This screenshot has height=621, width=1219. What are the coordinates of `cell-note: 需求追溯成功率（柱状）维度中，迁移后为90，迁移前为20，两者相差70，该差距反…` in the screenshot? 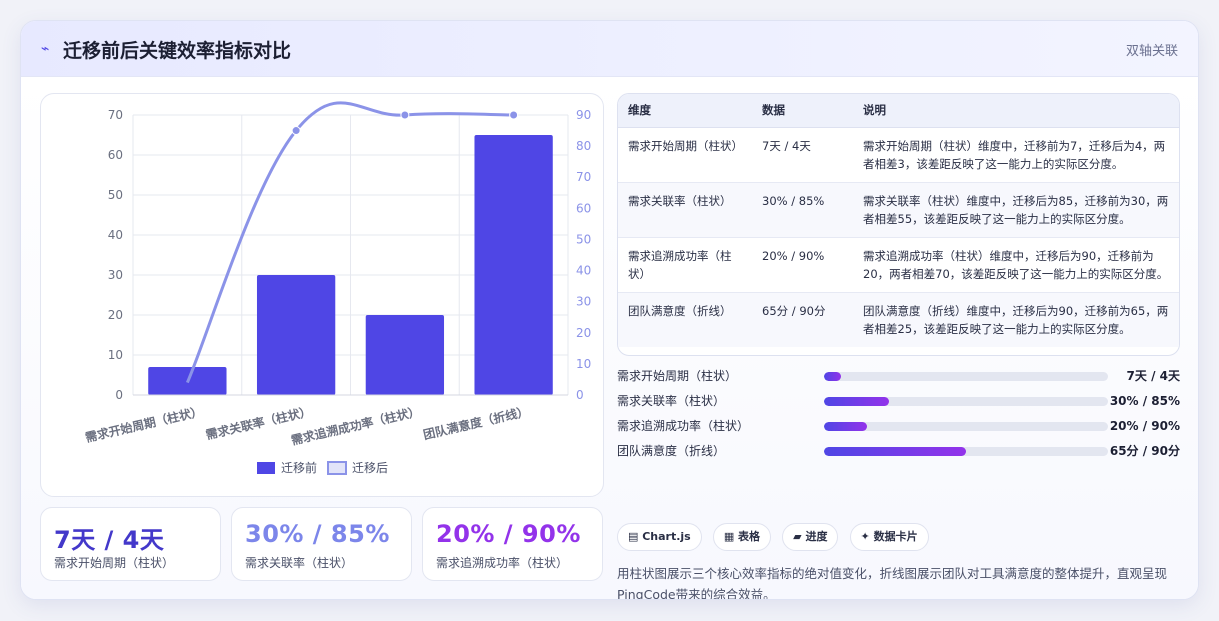 It's located at (1016, 265).